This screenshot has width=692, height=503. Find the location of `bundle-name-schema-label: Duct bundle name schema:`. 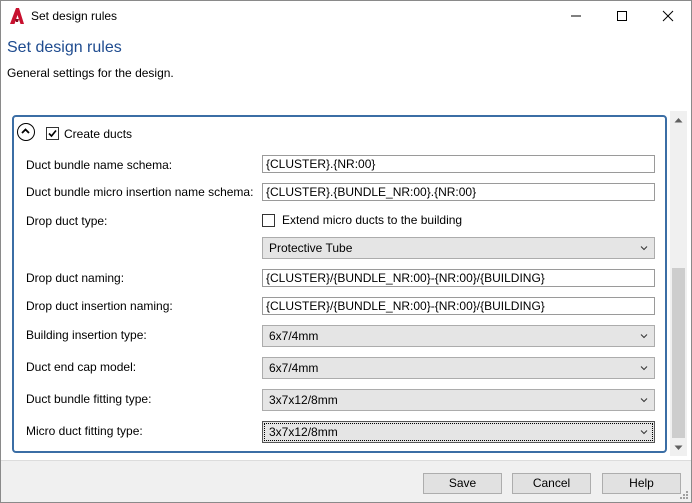

bundle-name-schema-label: Duct bundle name schema: is located at coordinates (99, 165).